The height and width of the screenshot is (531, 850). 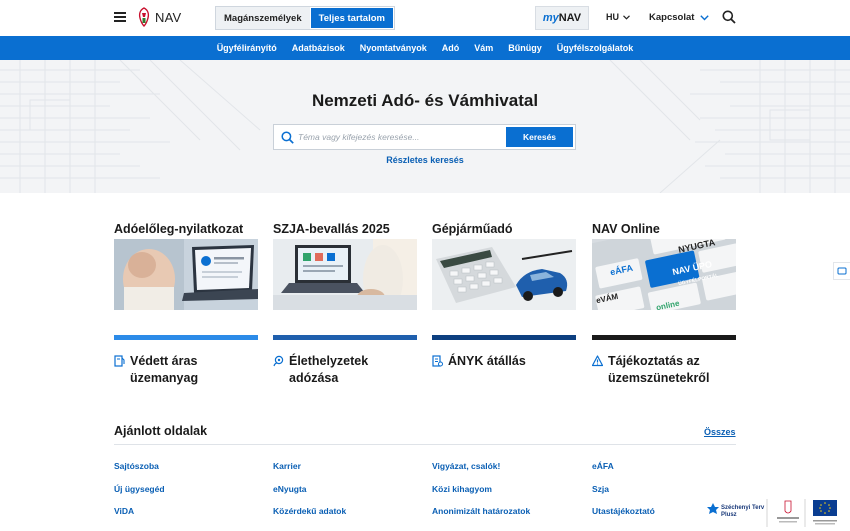 I want to click on language-label: HU, so click(x=612, y=17).